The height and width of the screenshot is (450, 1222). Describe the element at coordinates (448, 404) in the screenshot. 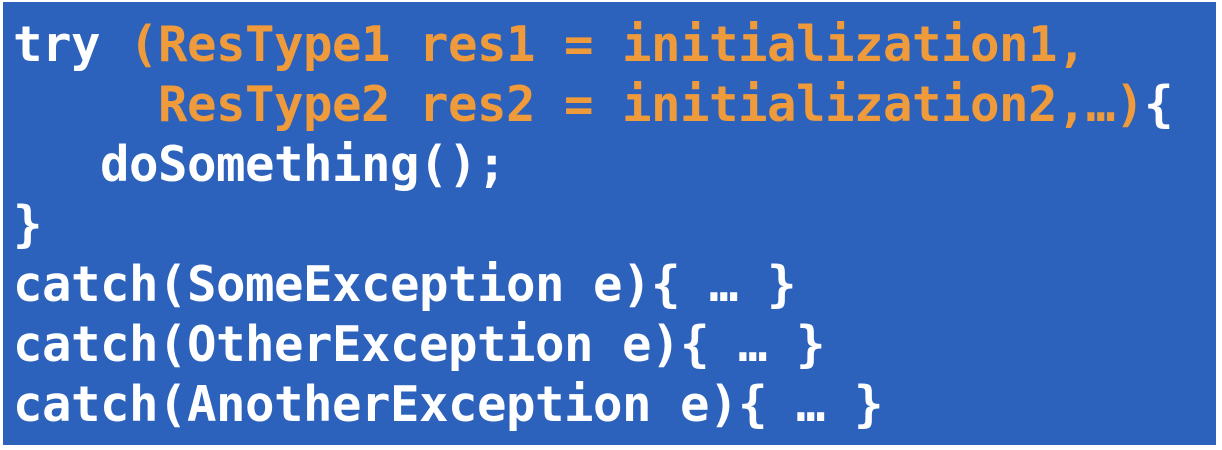

I see `code-line-catch-another: catch(AnotherException e){ … }` at that location.